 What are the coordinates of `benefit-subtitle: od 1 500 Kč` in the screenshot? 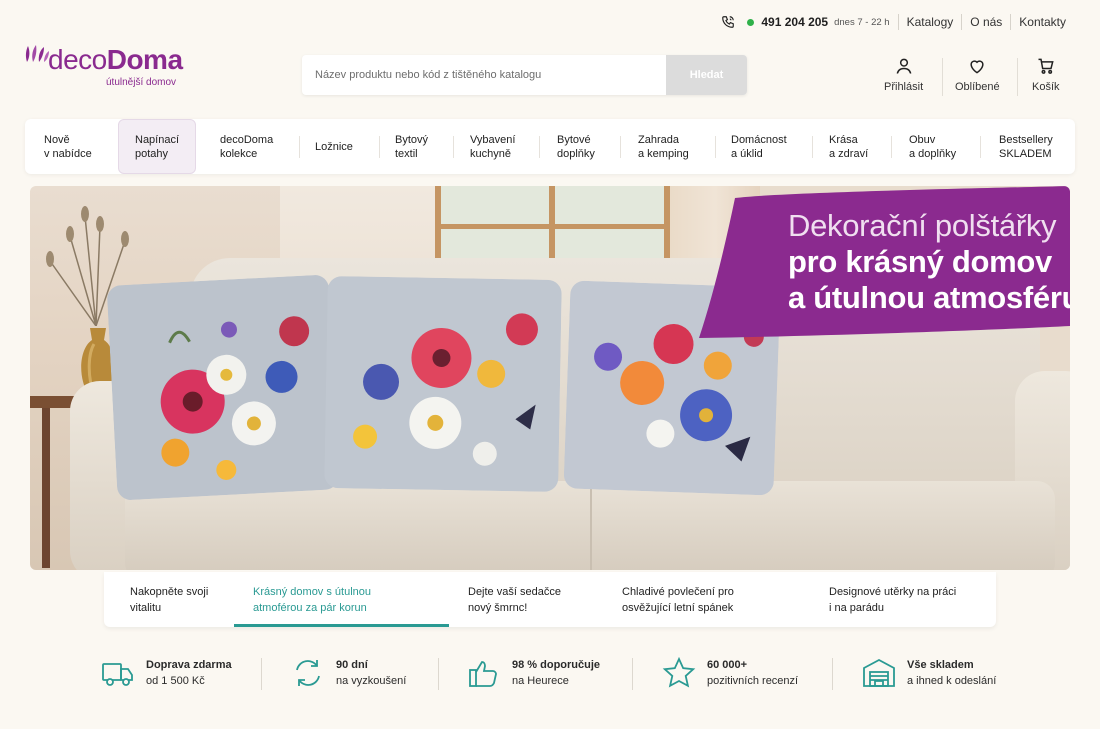 It's located at (175, 681).